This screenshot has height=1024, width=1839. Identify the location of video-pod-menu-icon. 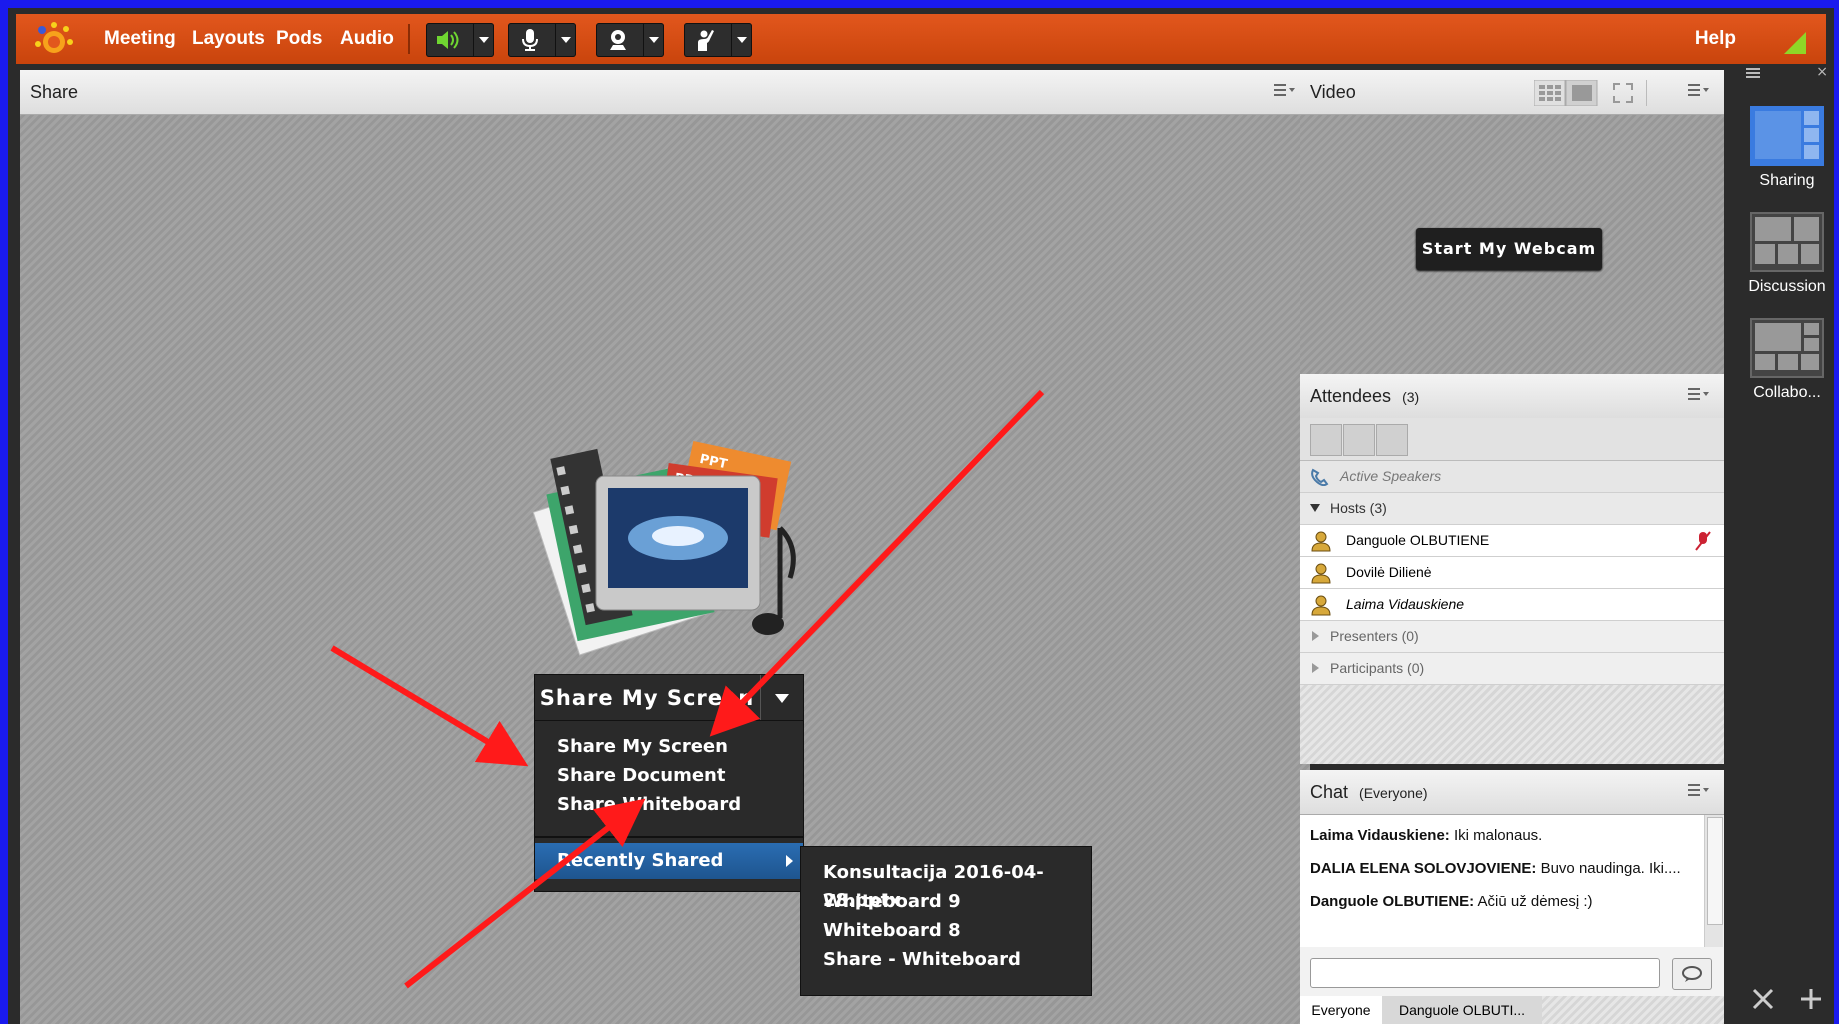
(1699, 92).